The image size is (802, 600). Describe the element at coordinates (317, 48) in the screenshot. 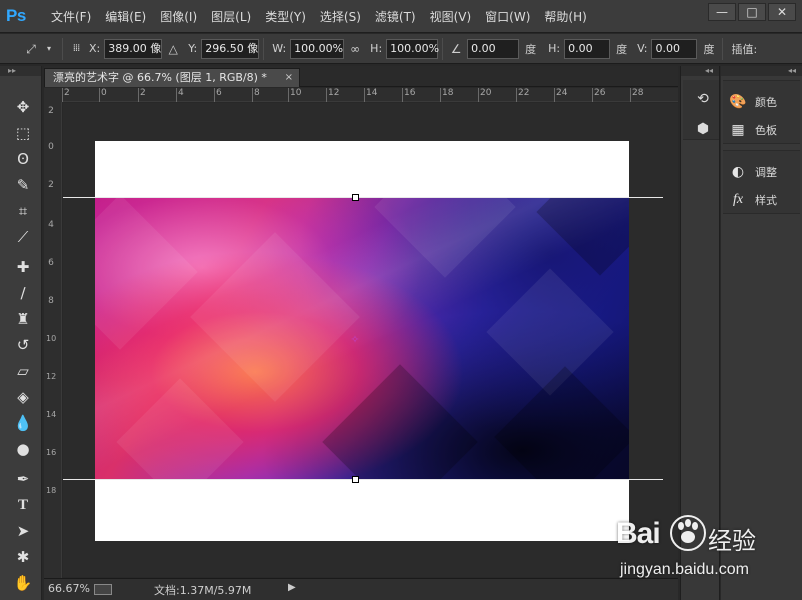

I see `width-field: 100.00%` at that location.